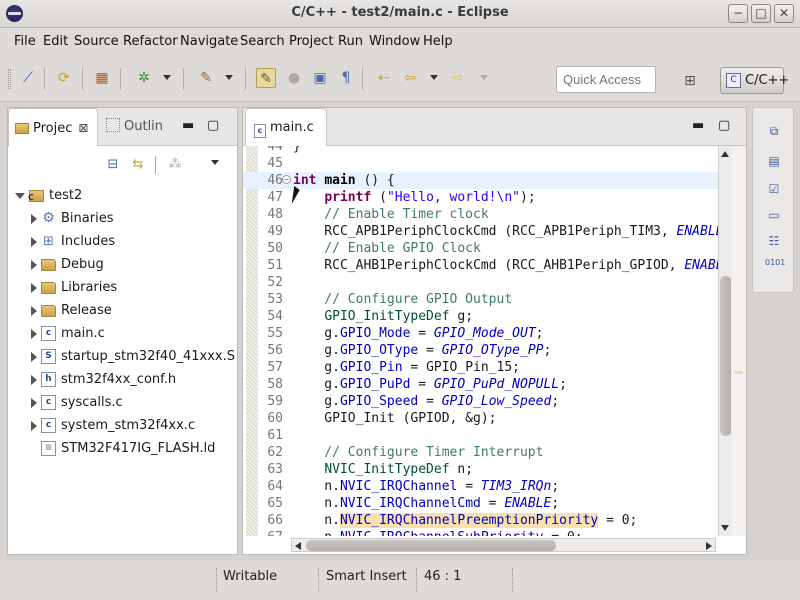 This screenshot has height=600, width=800. What do you see at coordinates (55, 41) in the screenshot?
I see `menu-edit: Edit` at bounding box center [55, 41].